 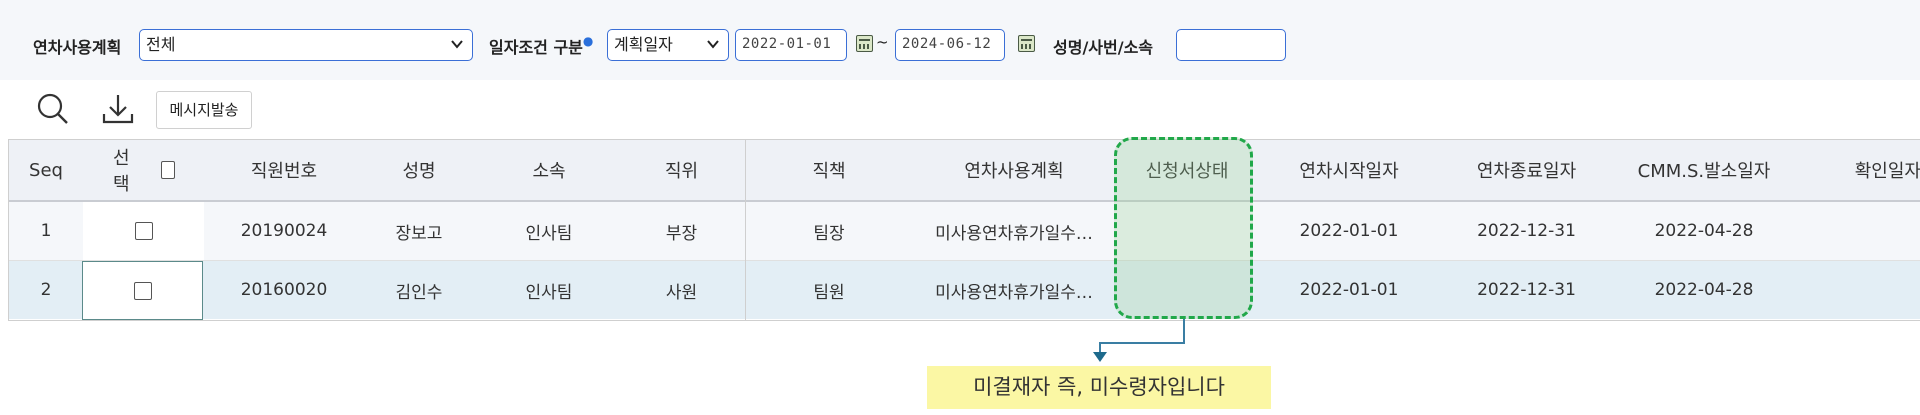 I want to click on col-end: 연차종료일자, so click(x=1526, y=171).